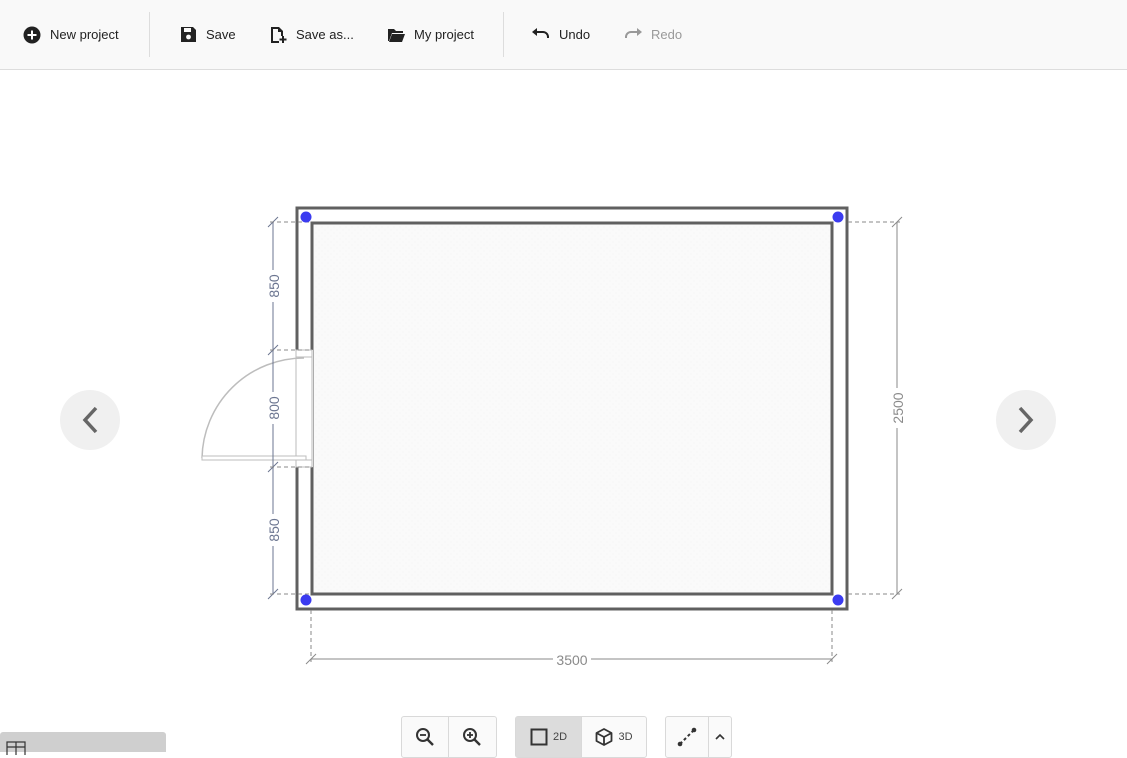 The image size is (1127, 758). Describe the element at coordinates (444, 34) in the screenshot. I see `my-project-label: My project` at that location.